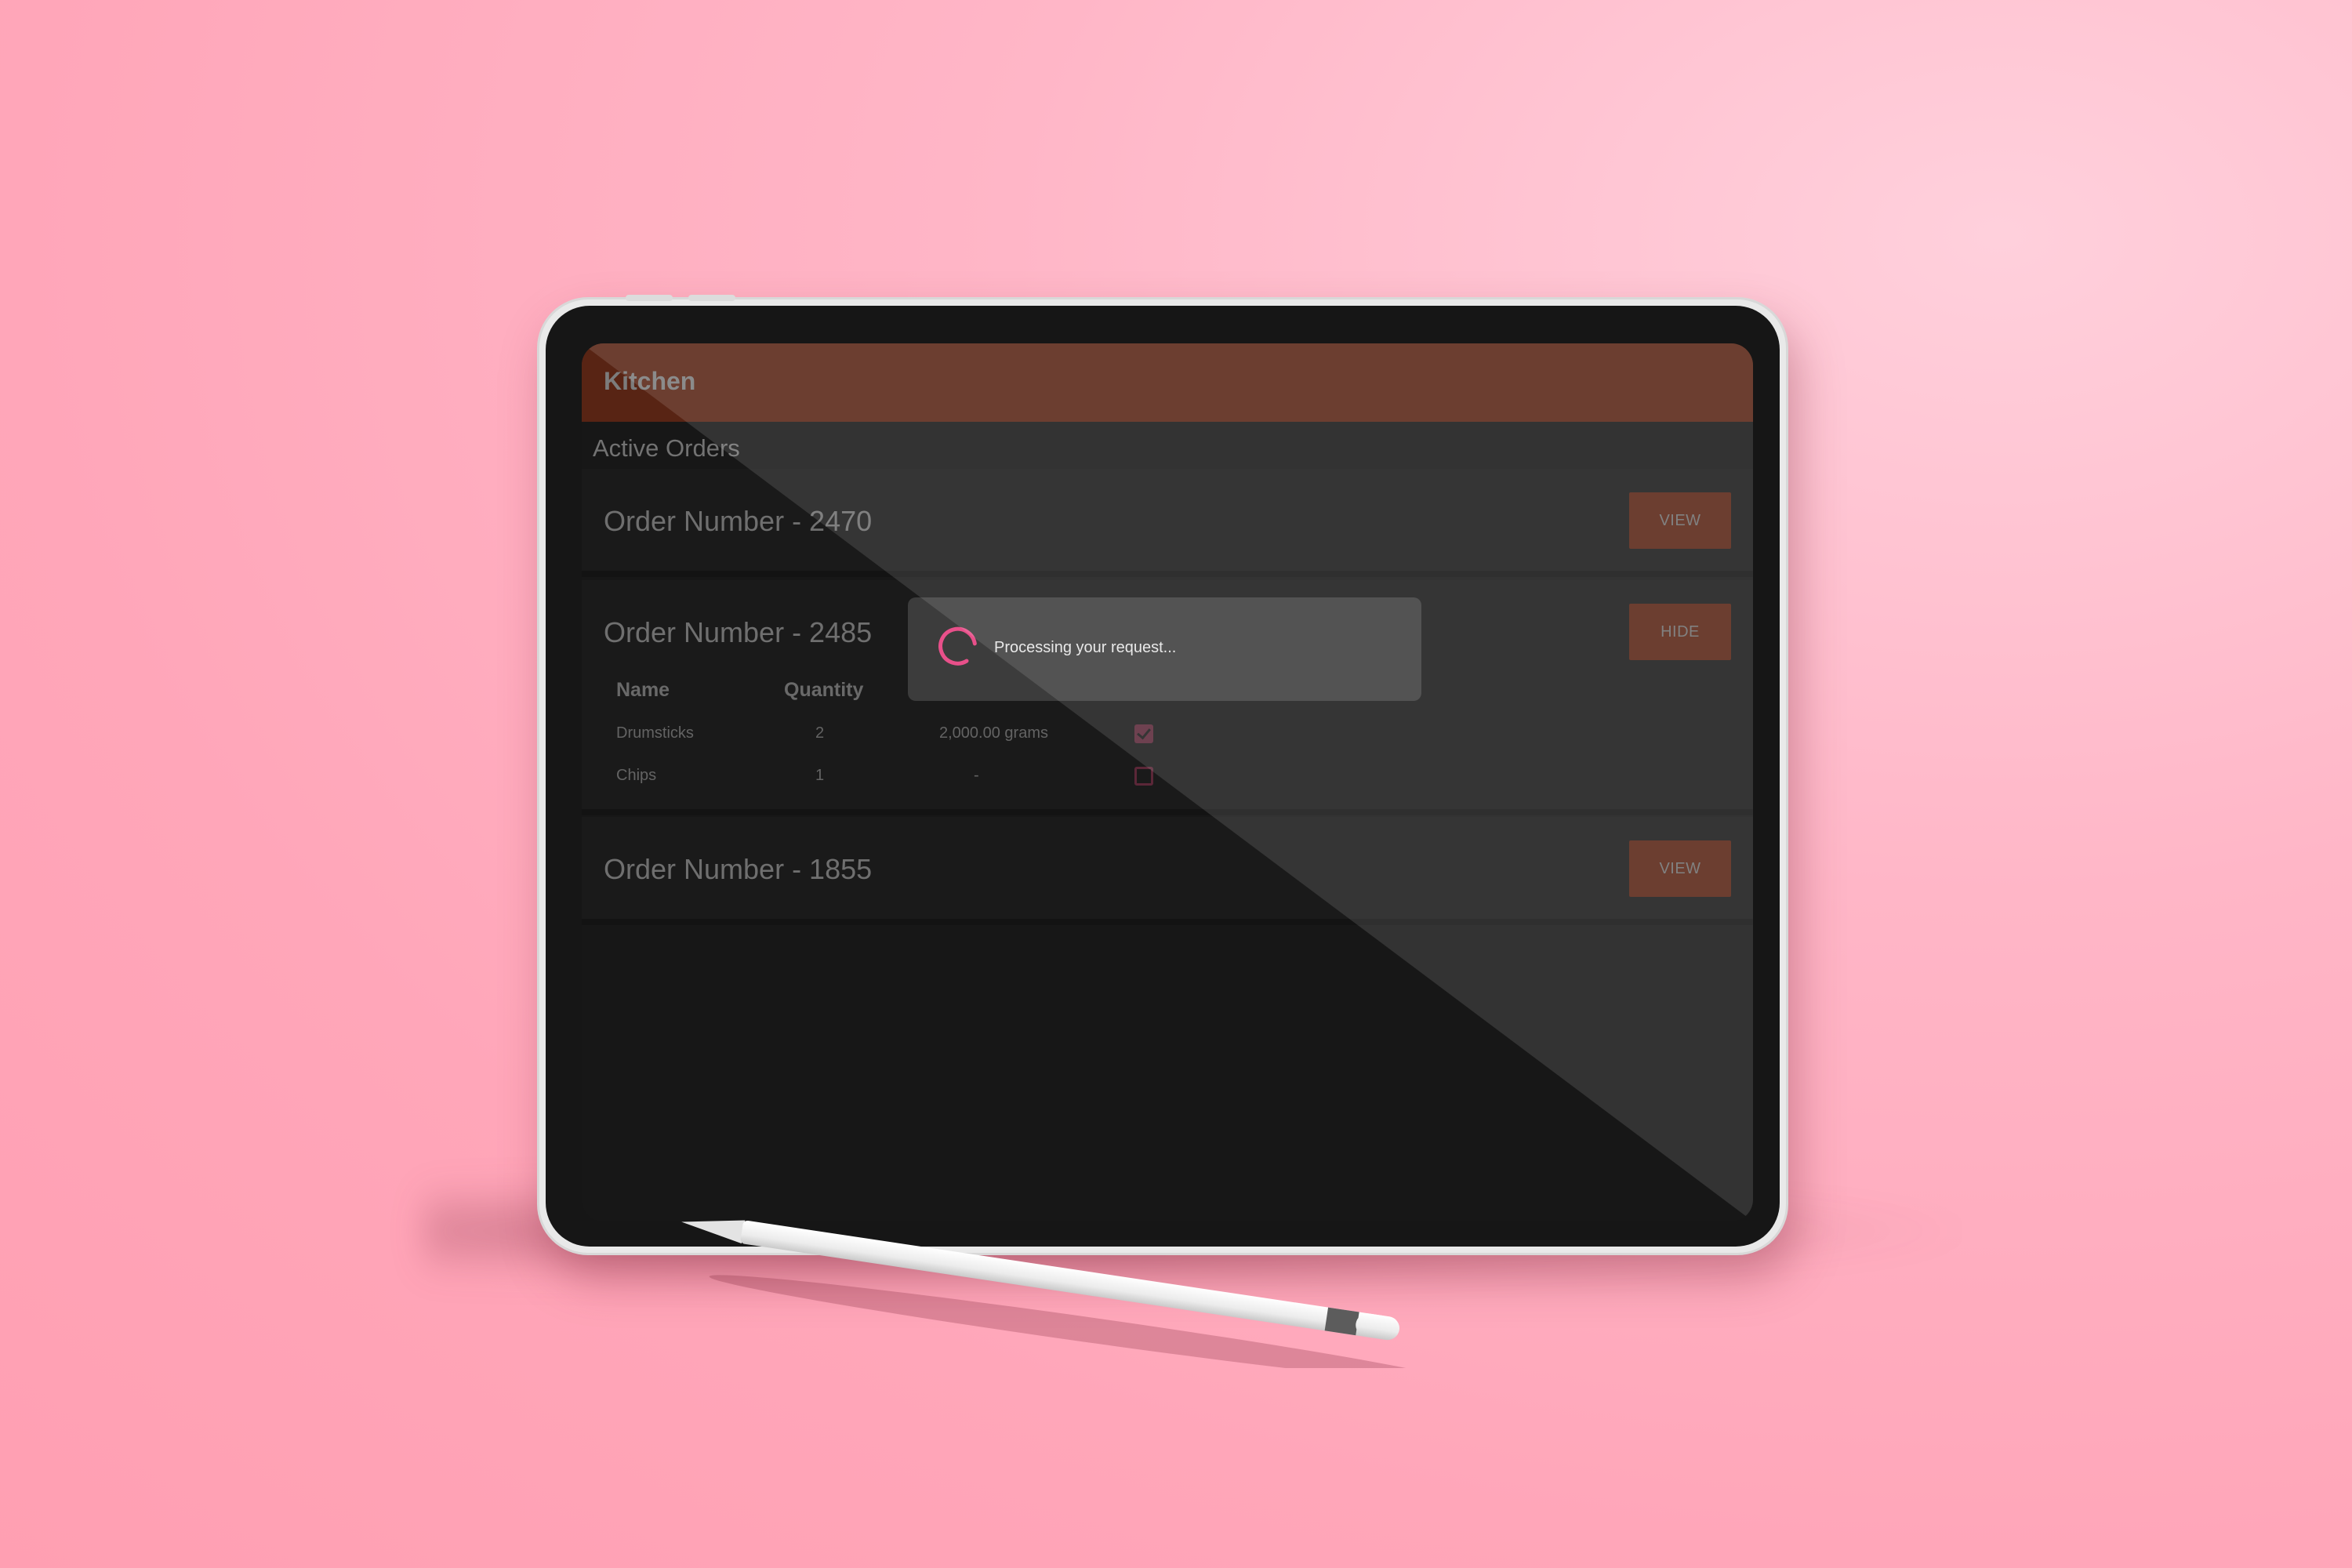 The image size is (2352, 1568). Describe the element at coordinates (993, 733) in the screenshot. I see `item-weight: 2,000.00 grams` at that location.